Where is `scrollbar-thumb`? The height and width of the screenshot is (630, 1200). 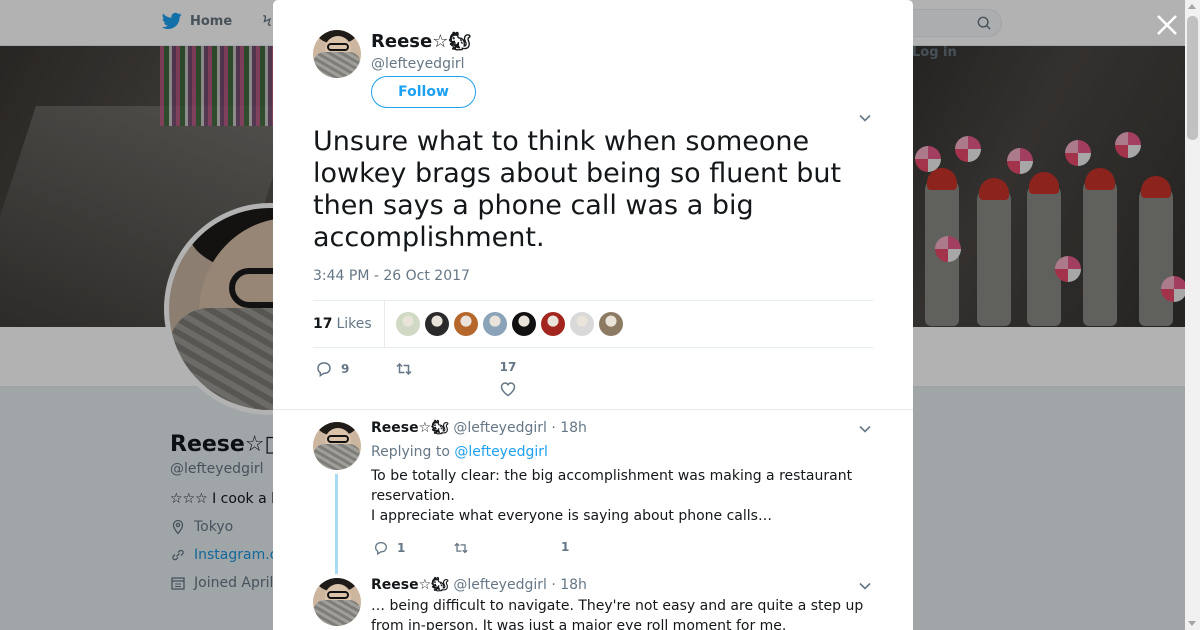 scrollbar-thumb is located at coordinates (1192, 78).